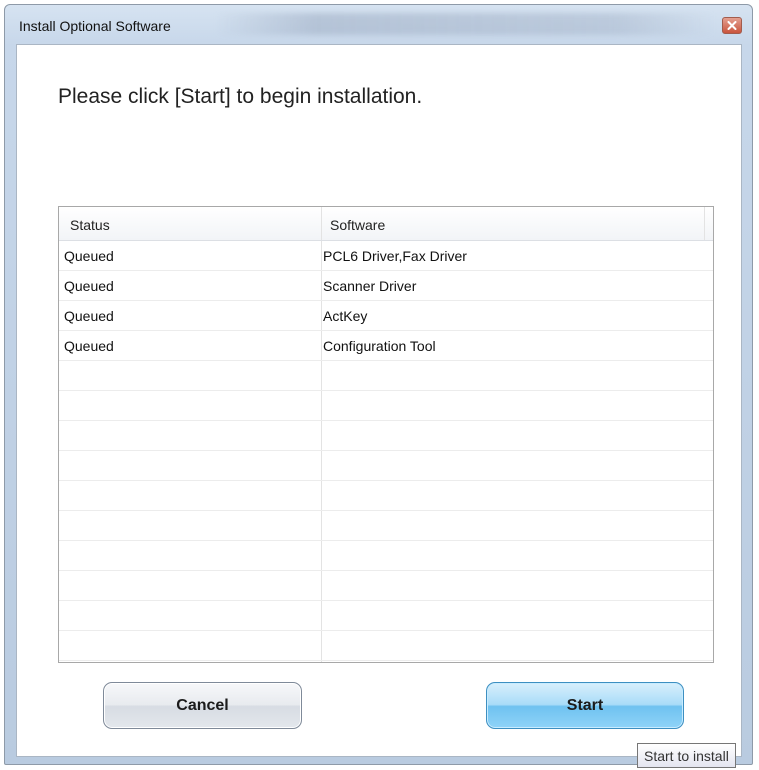  I want to click on software-cell: ActKey, so click(345, 316).